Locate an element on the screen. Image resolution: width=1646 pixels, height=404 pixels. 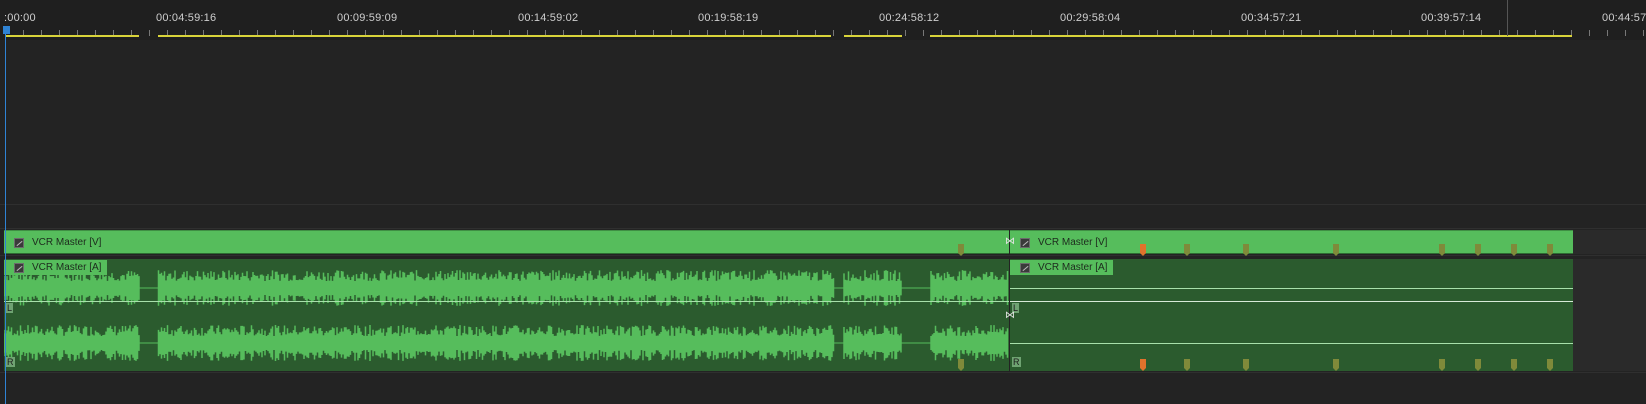
audio-clip: VCR Master [A] L R is located at coordinates (1291, 315).